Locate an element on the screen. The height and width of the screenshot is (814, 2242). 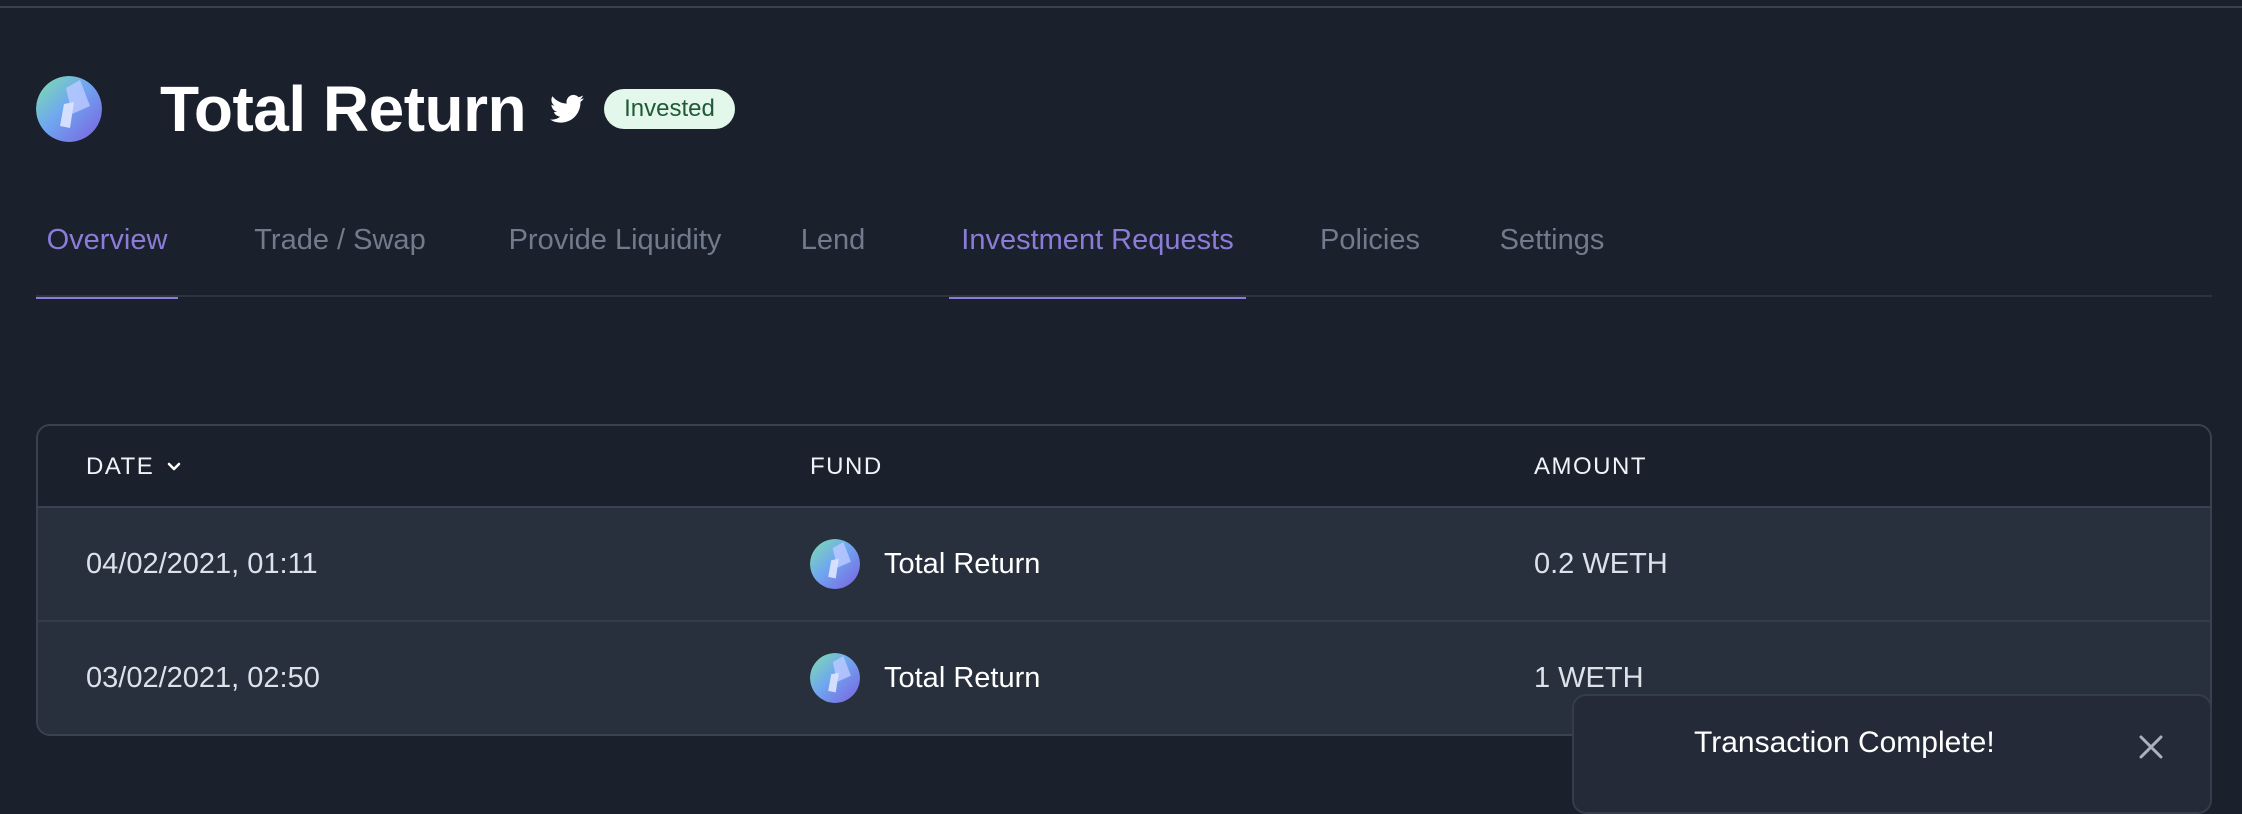
amount-column-header: AMOUNT is located at coordinates (1590, 467).